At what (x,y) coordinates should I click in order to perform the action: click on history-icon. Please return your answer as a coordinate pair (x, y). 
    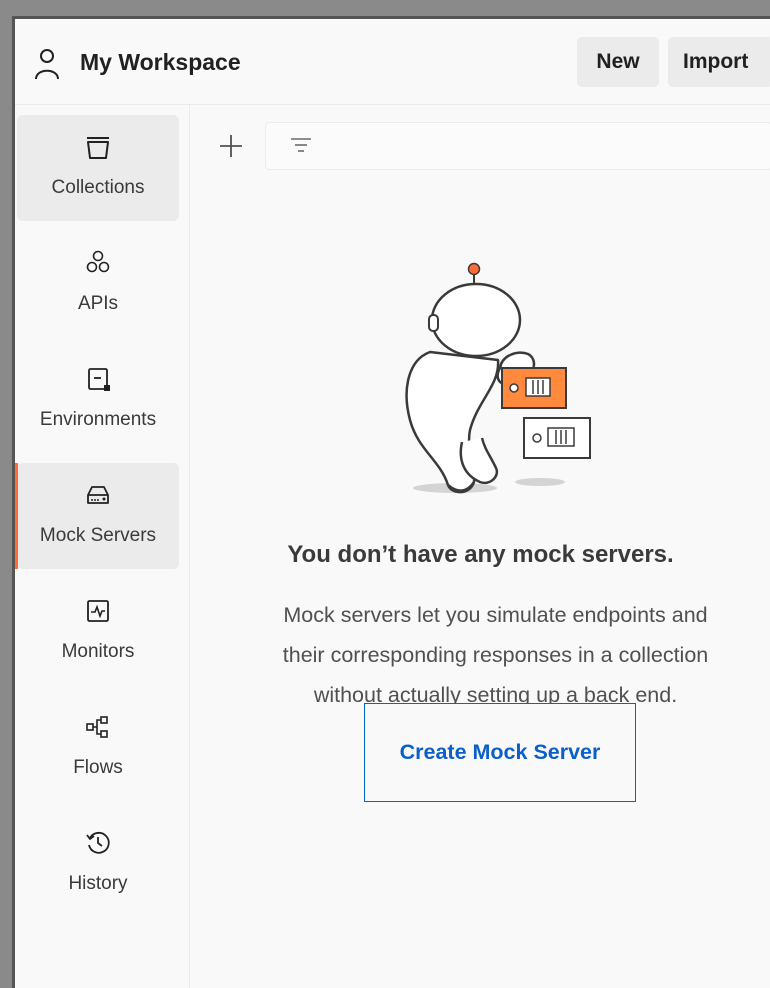
    Looking at the image, I should click on (98, 842).